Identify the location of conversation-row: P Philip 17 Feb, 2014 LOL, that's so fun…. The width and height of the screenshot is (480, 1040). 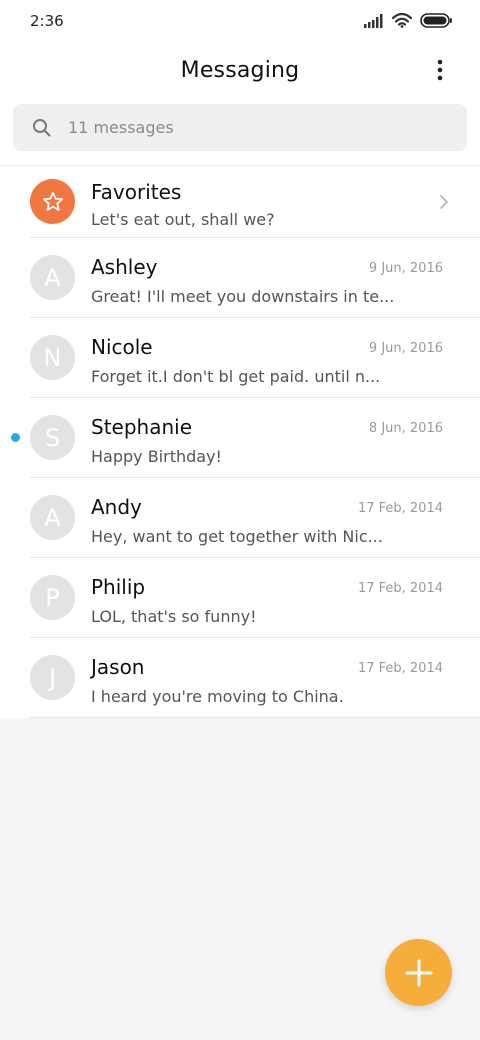
(240, 598).